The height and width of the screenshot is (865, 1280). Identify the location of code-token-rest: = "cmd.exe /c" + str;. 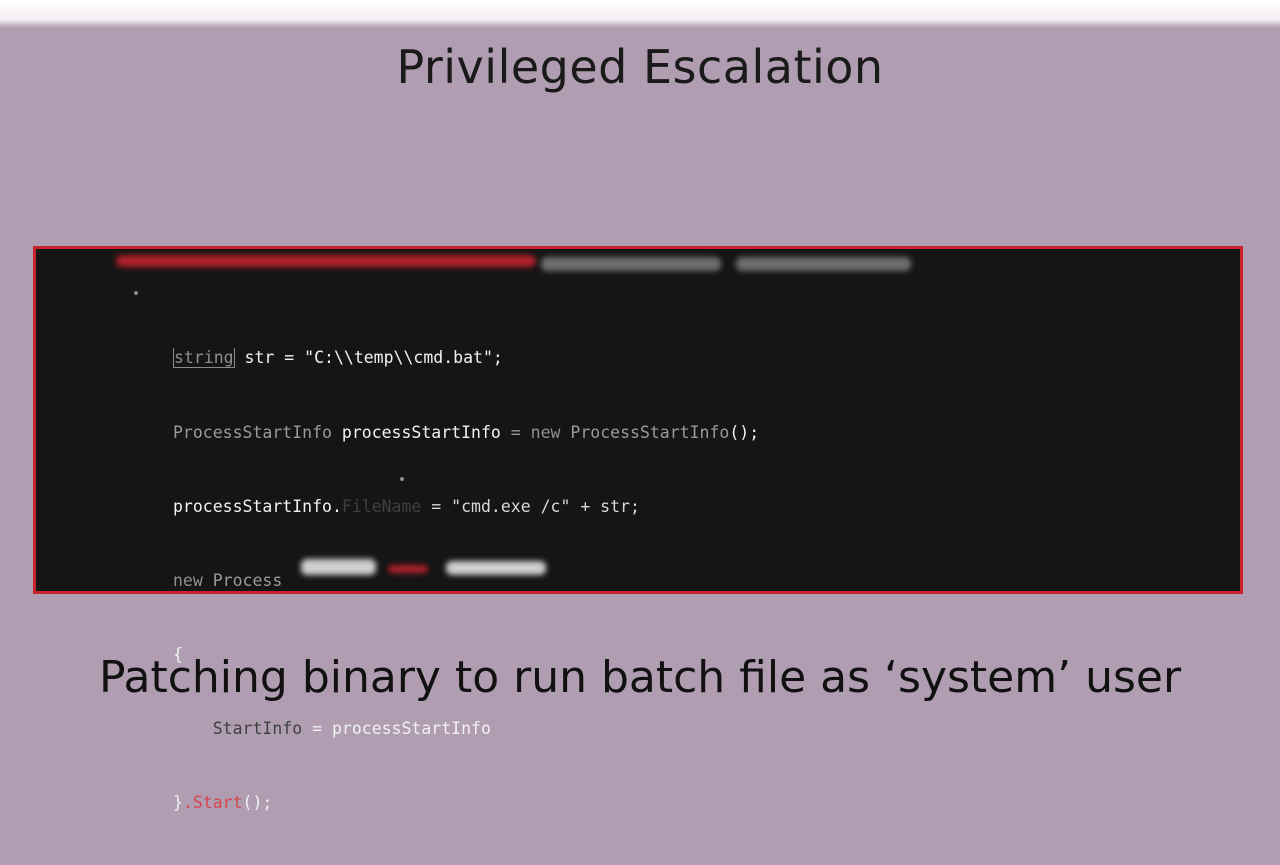
(530, 506).